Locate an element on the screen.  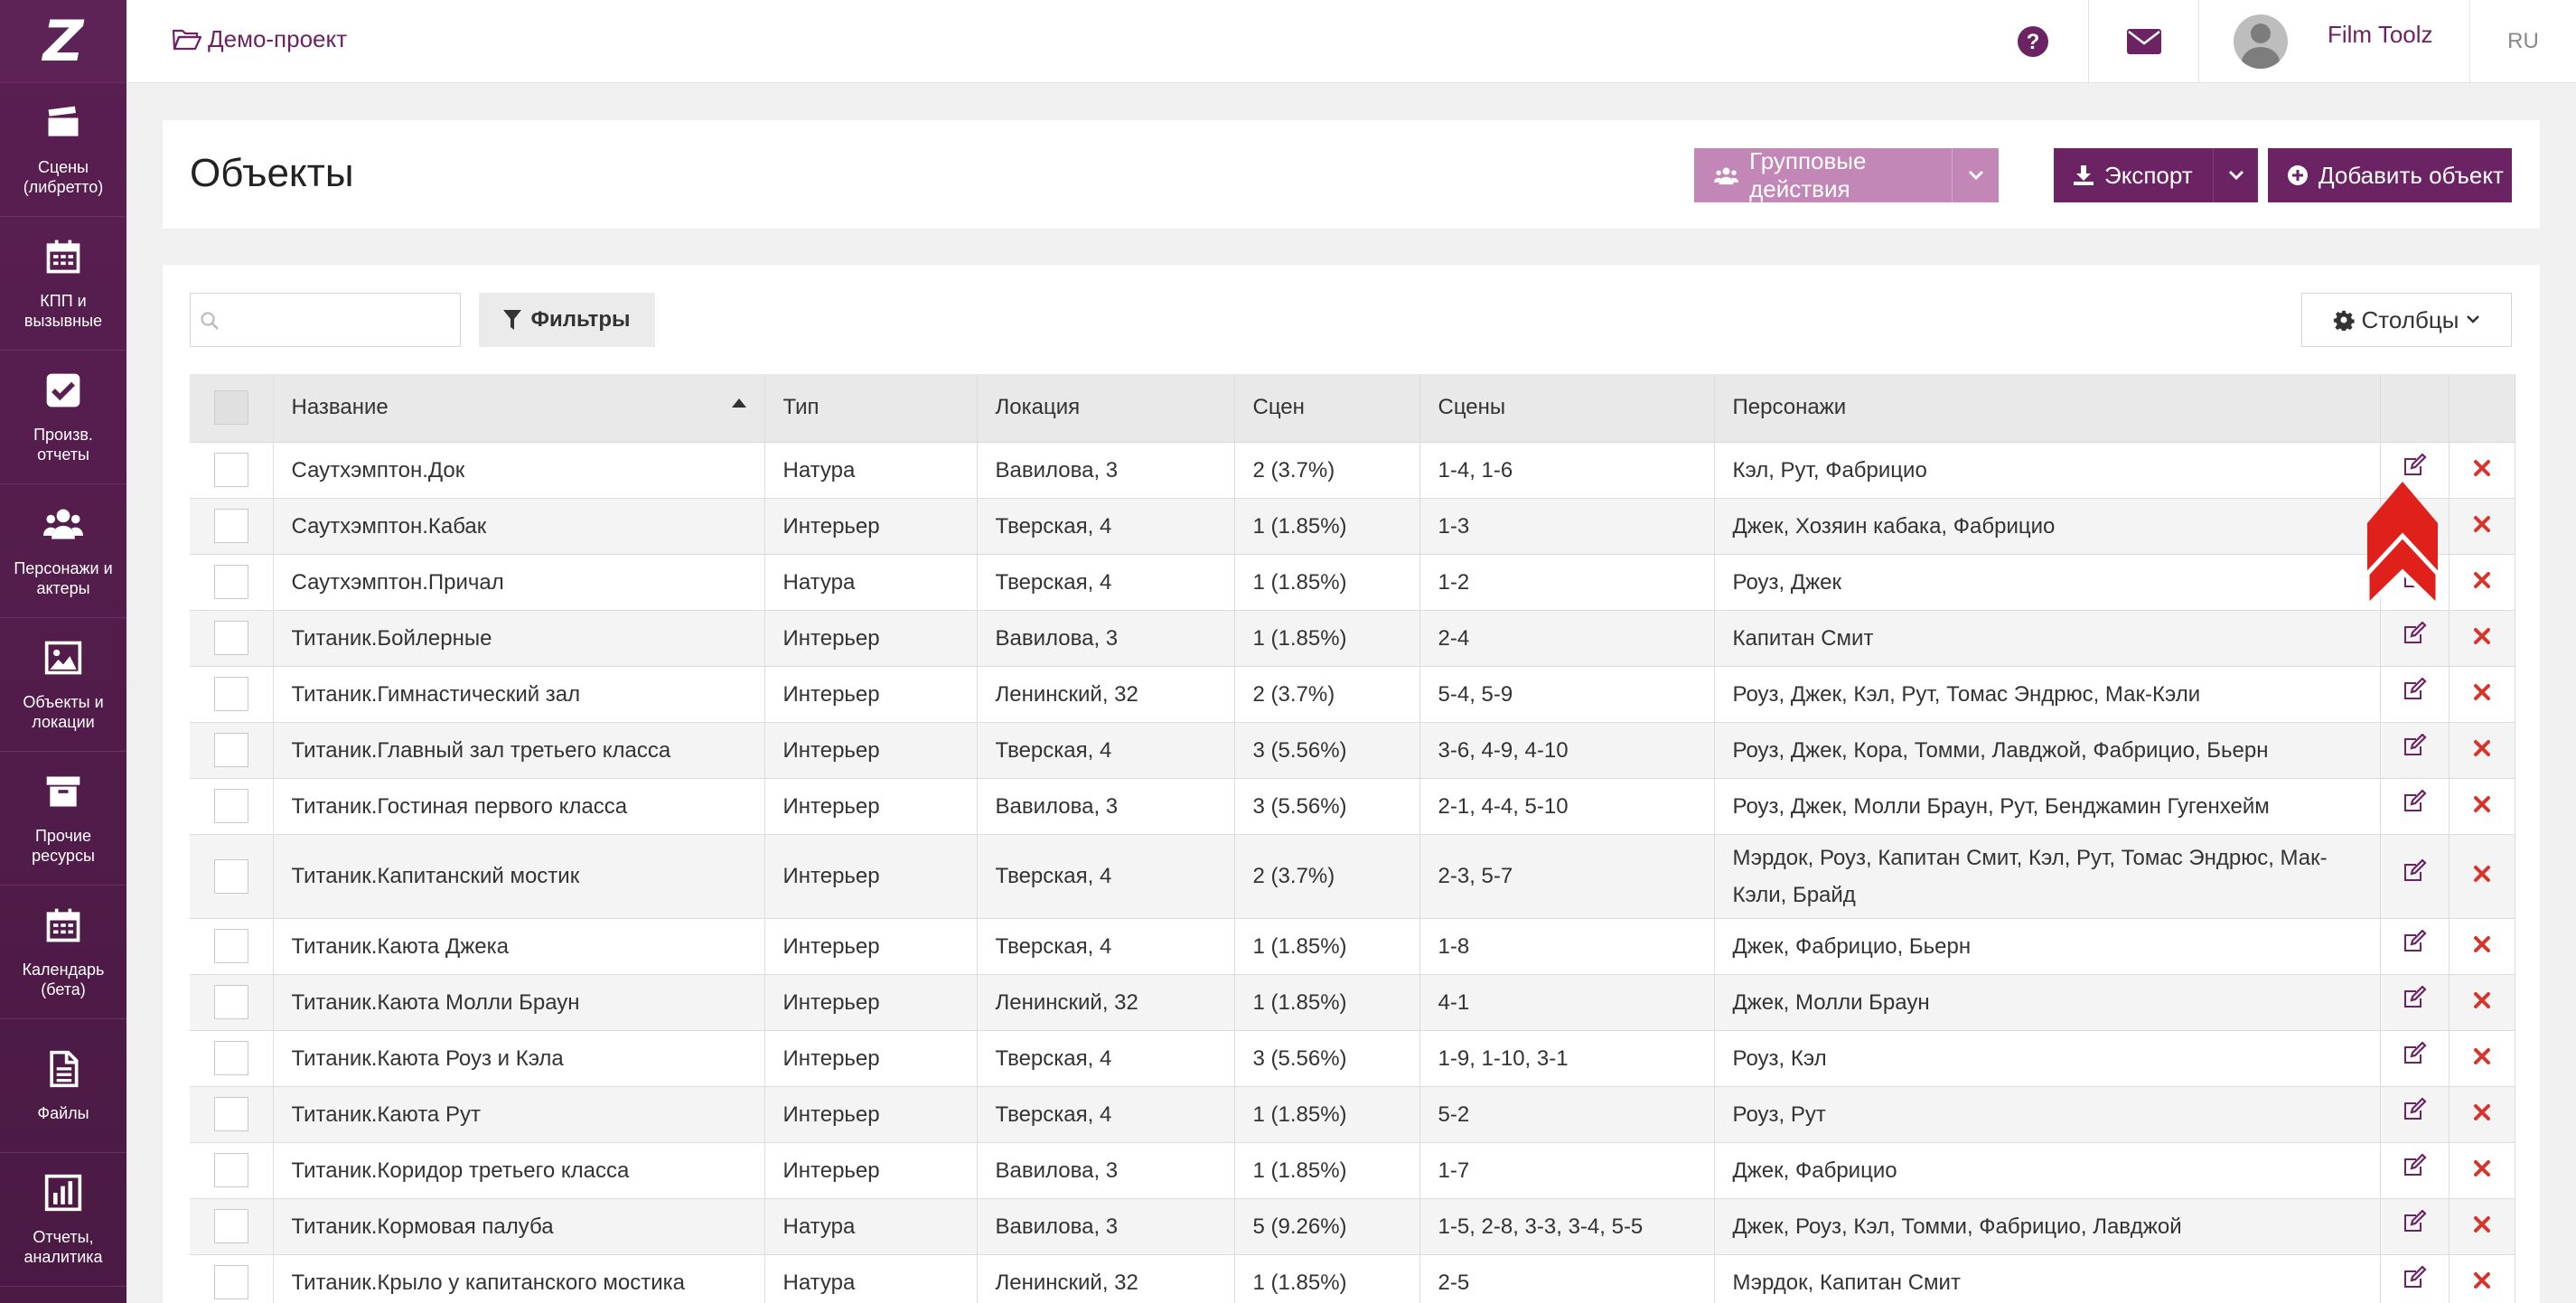
column-header-type: Тип is located at coordinates (871, 408).